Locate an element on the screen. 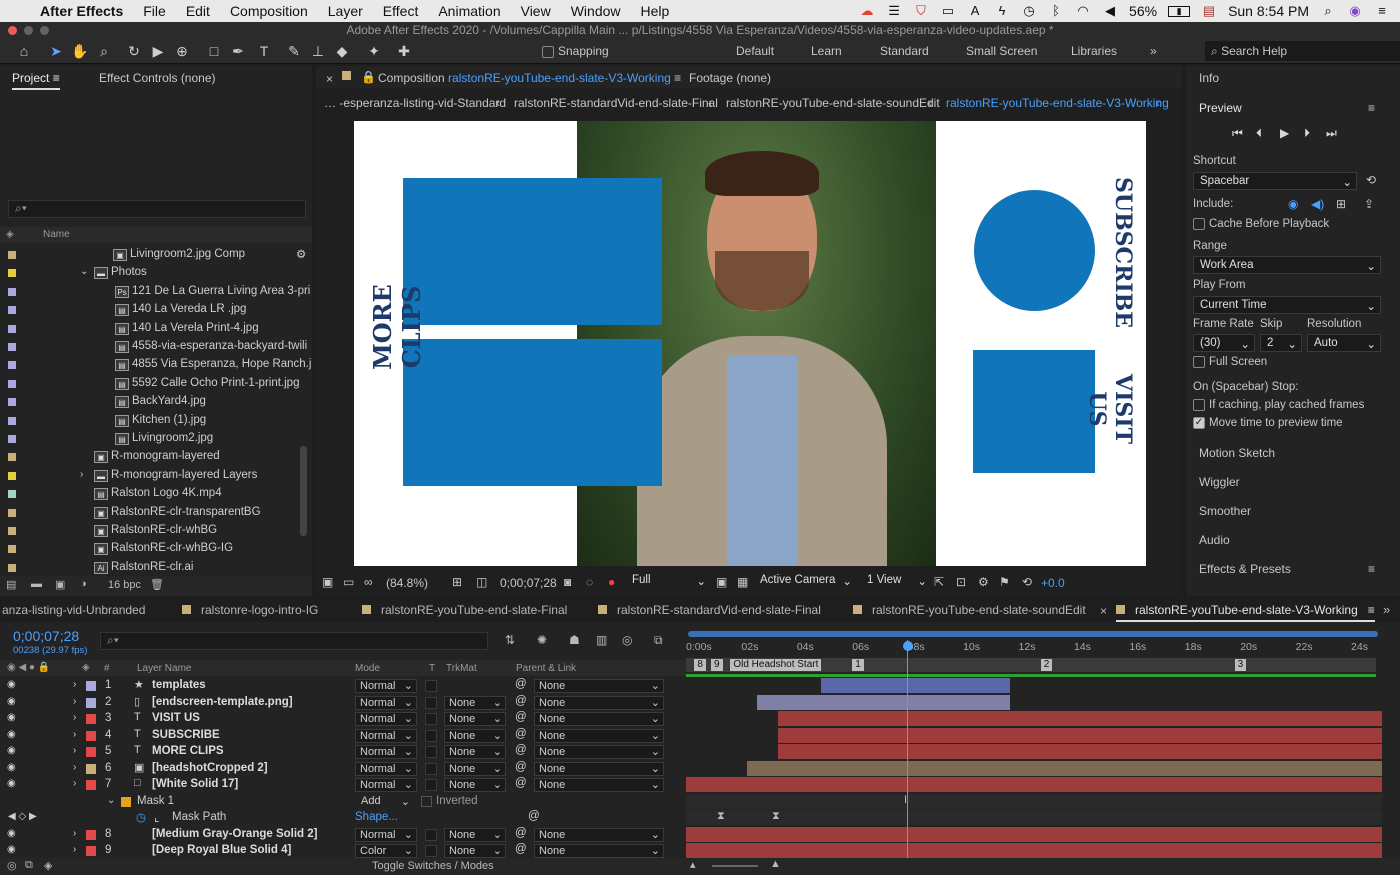 The height and width of the screenshot is (875, 1400). title-action-safe-icon: ⊞ is located at coordinates (457, 582).